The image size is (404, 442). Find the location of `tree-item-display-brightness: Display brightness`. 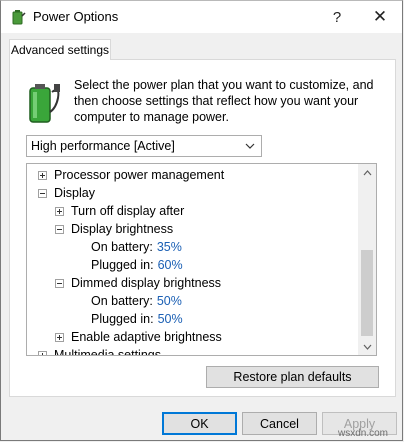

tree-item-display-brightness: Display brightness is located at coordinates (114, 229).